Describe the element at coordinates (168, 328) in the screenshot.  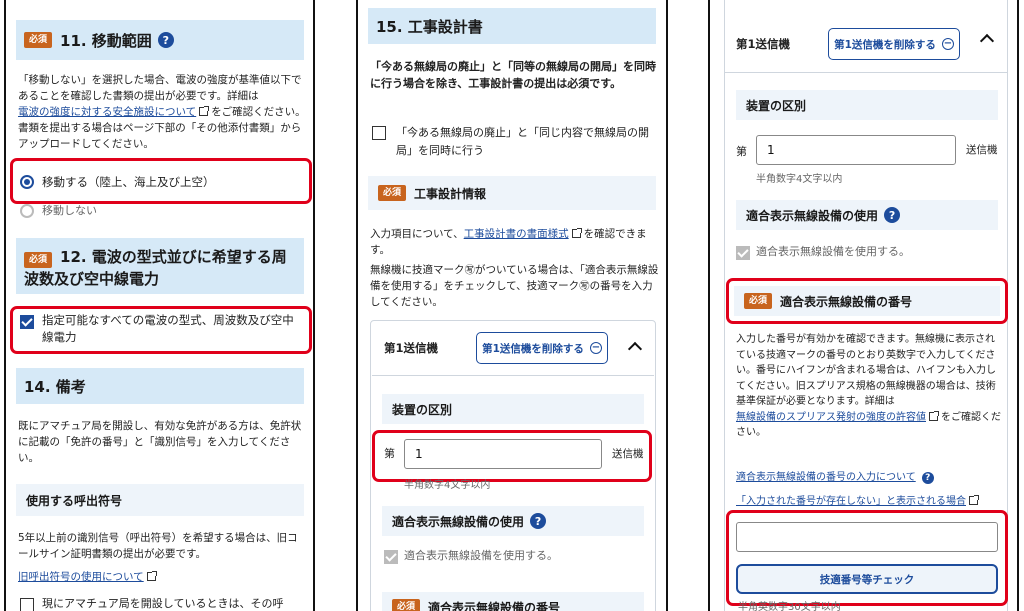
I see `checkbox-all-types-label: 指定可能なすべての電波の型式、周波数及び空中線電力` at that location.